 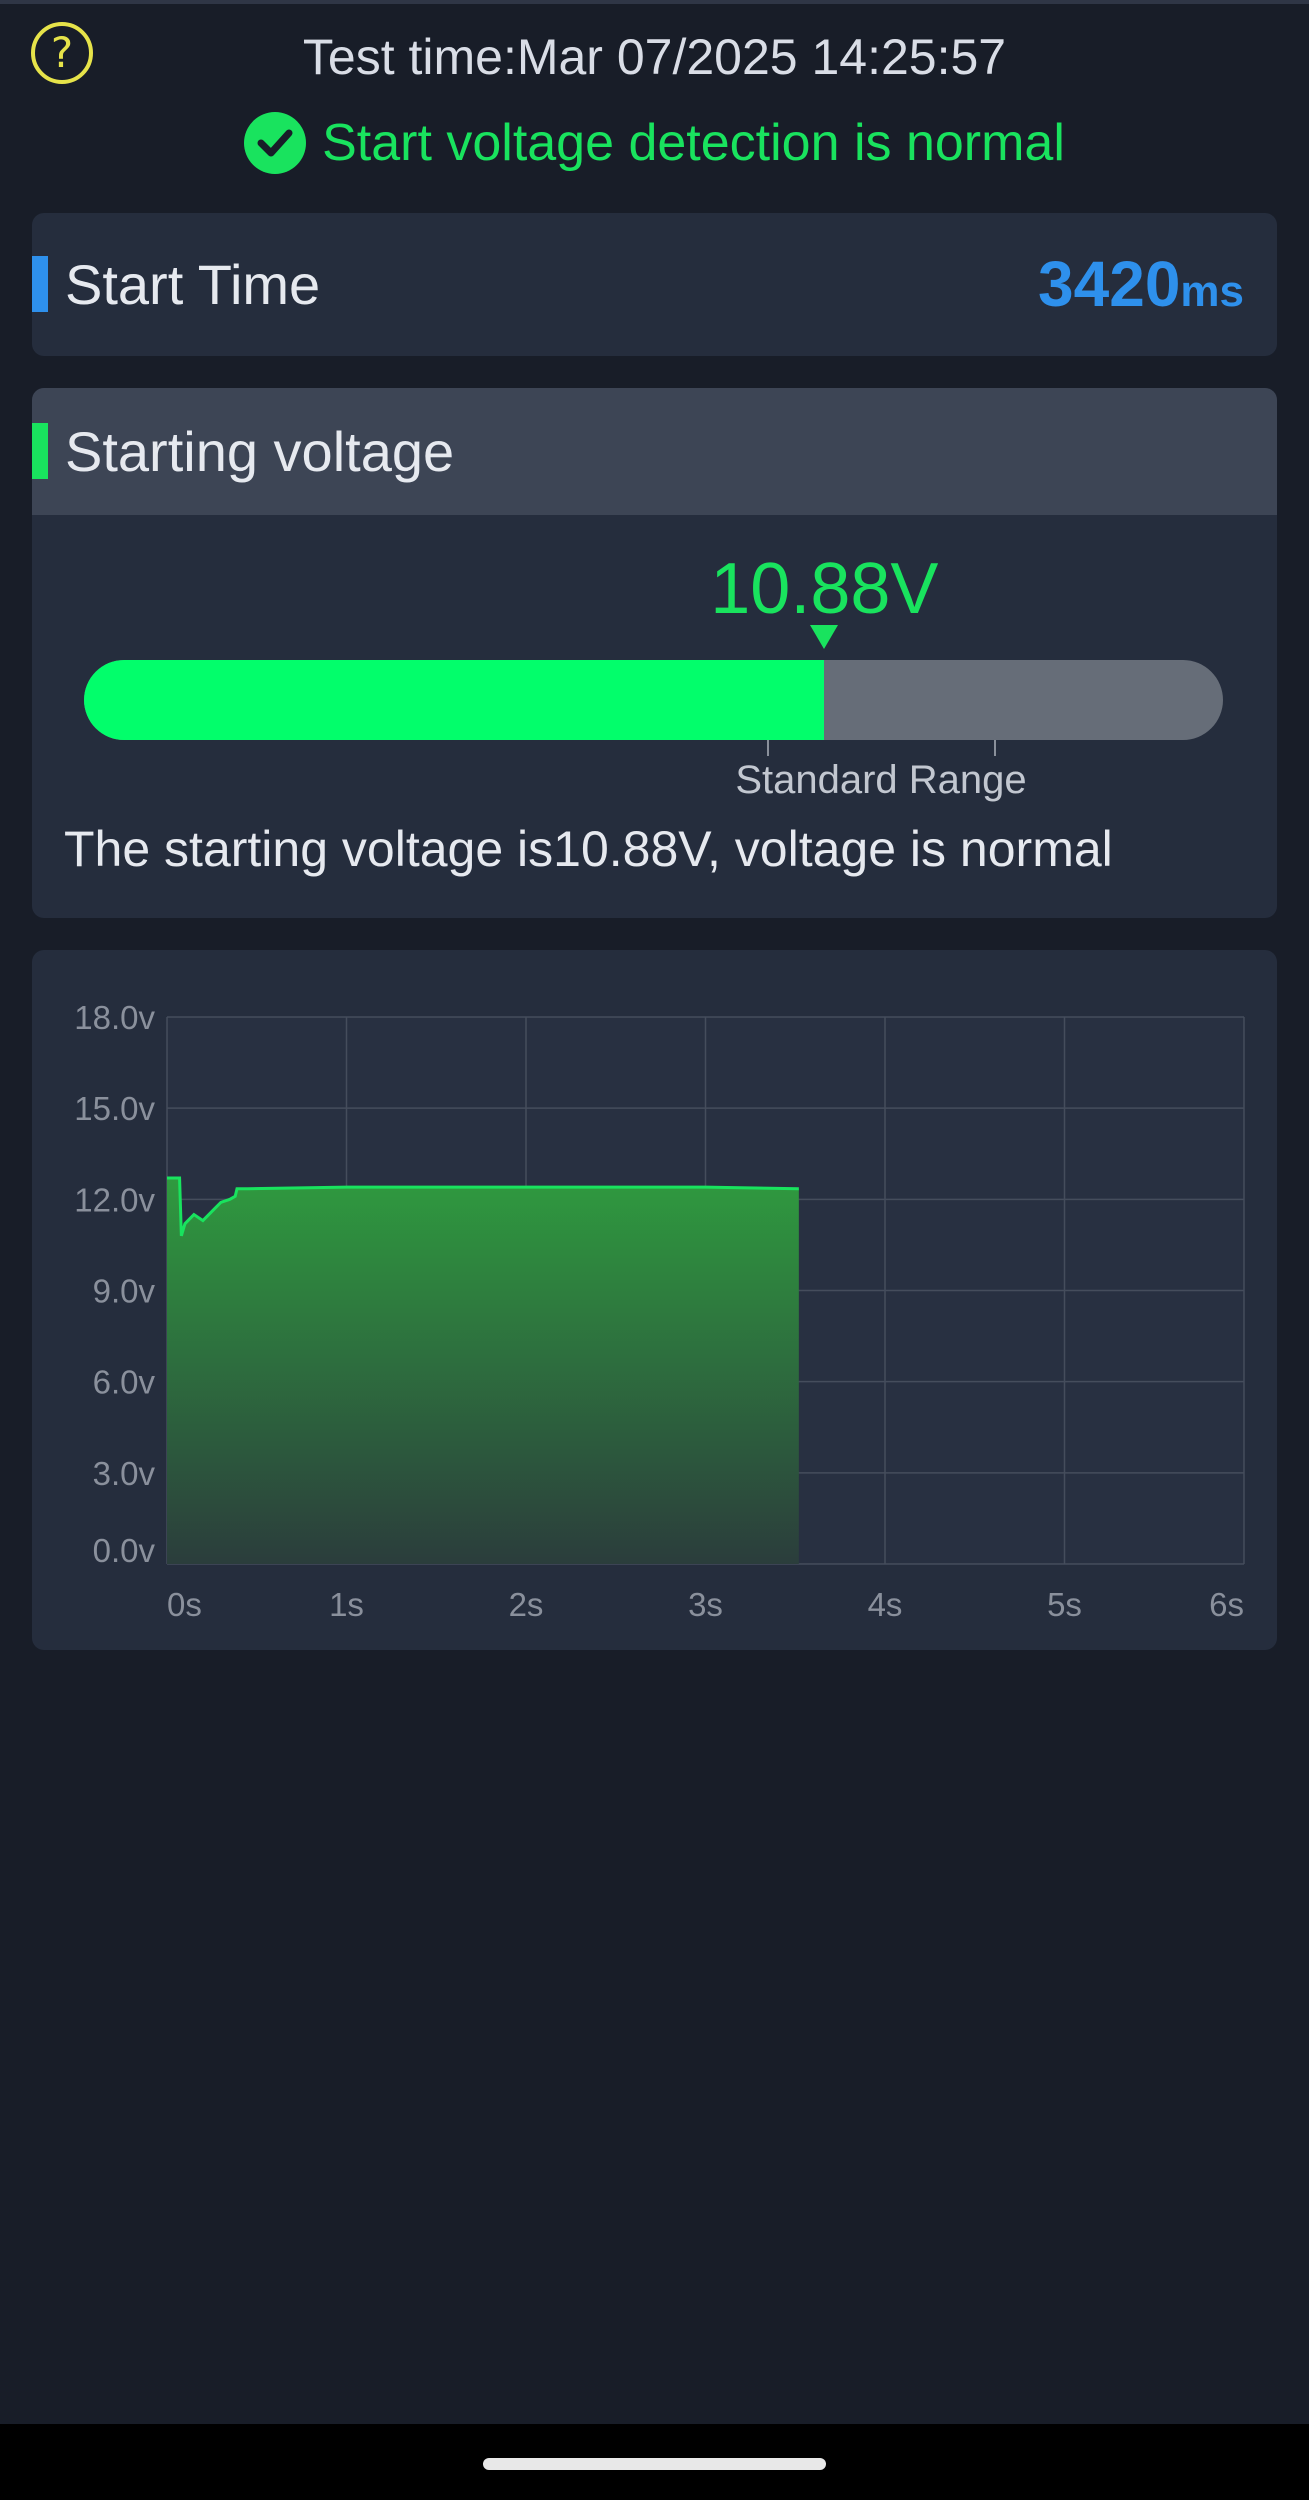 I want to click on voltage-marker-icon, so click(x=824, y=637).